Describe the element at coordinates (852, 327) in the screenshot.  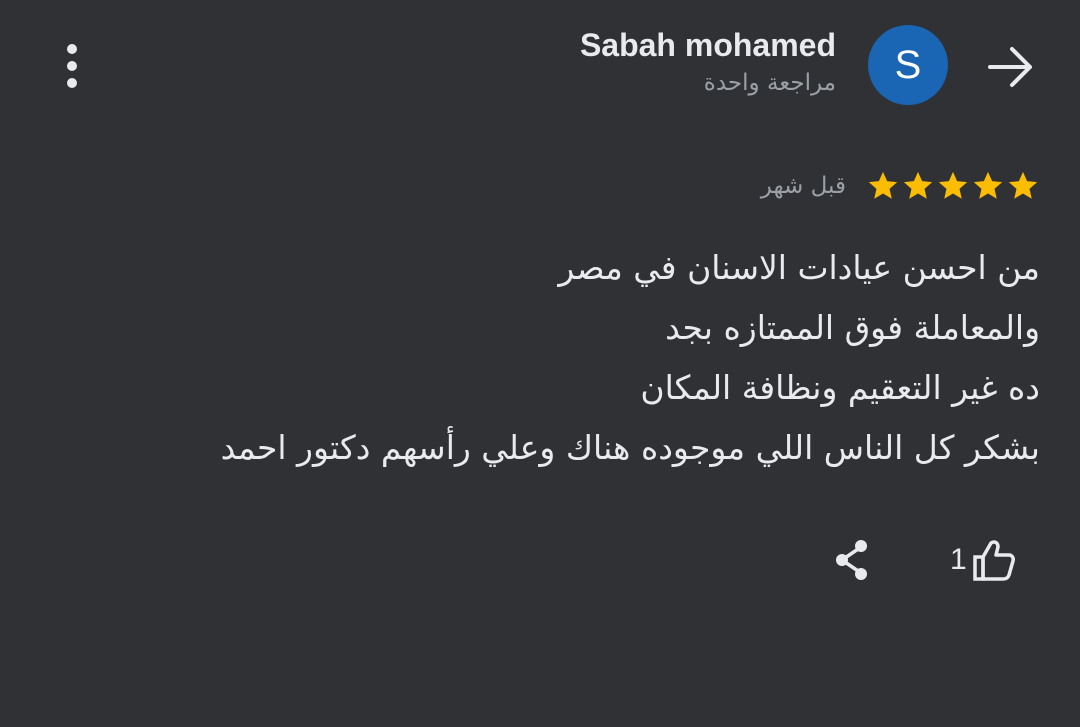
I see `review-line: والمعاملة فوق الممتازه بجد` at that location.